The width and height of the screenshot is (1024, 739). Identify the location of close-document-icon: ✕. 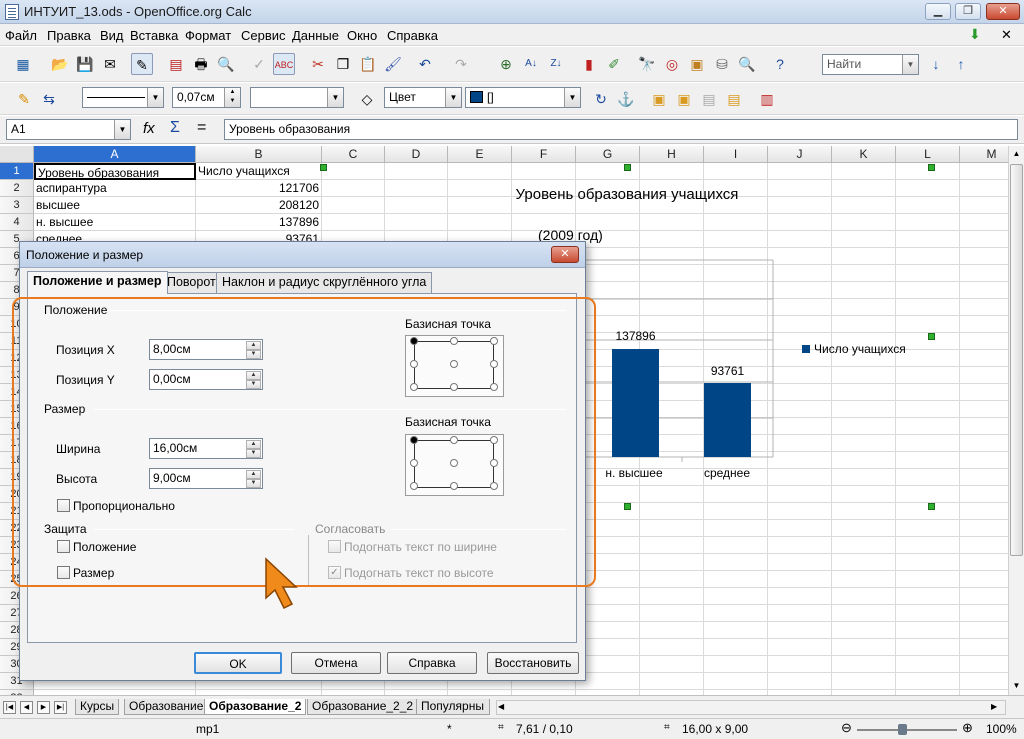
(1006, 35).